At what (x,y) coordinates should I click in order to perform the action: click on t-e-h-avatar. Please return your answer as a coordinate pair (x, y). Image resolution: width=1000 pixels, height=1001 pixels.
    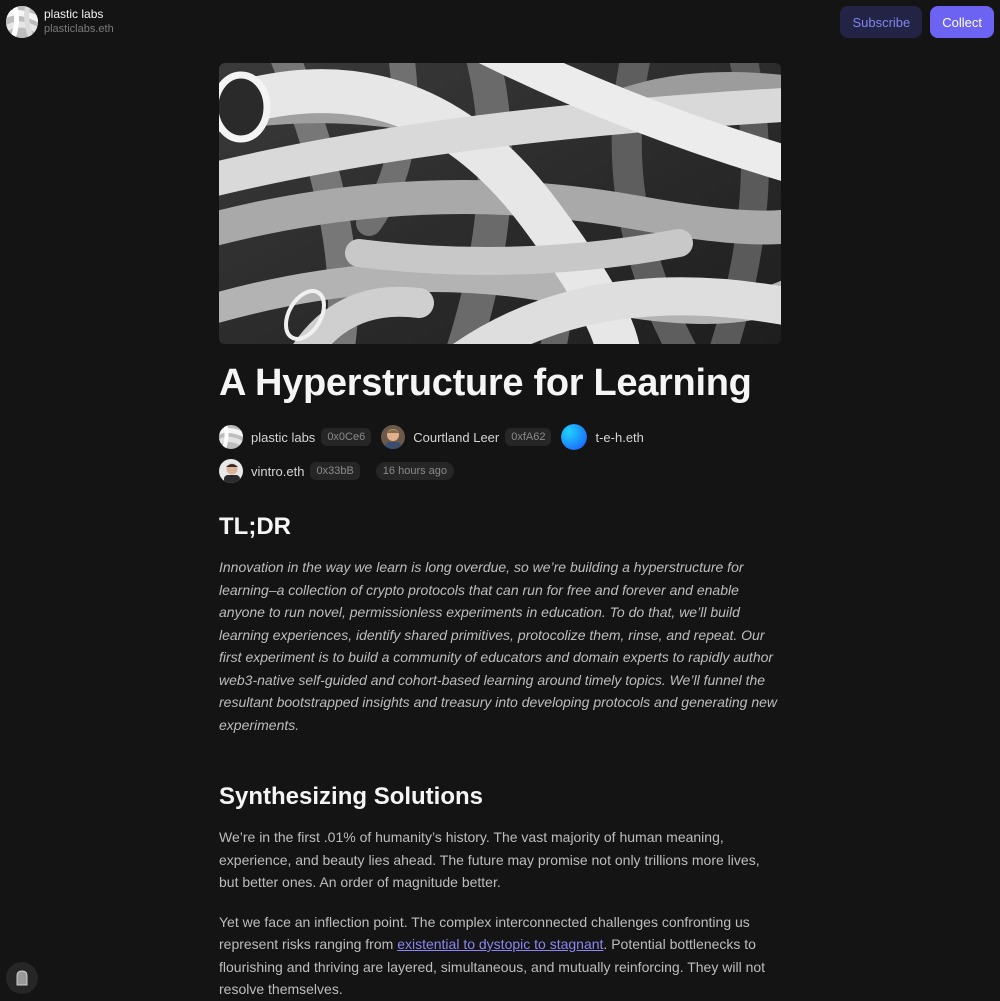
    Looking at the image, I should click on (574, 437).